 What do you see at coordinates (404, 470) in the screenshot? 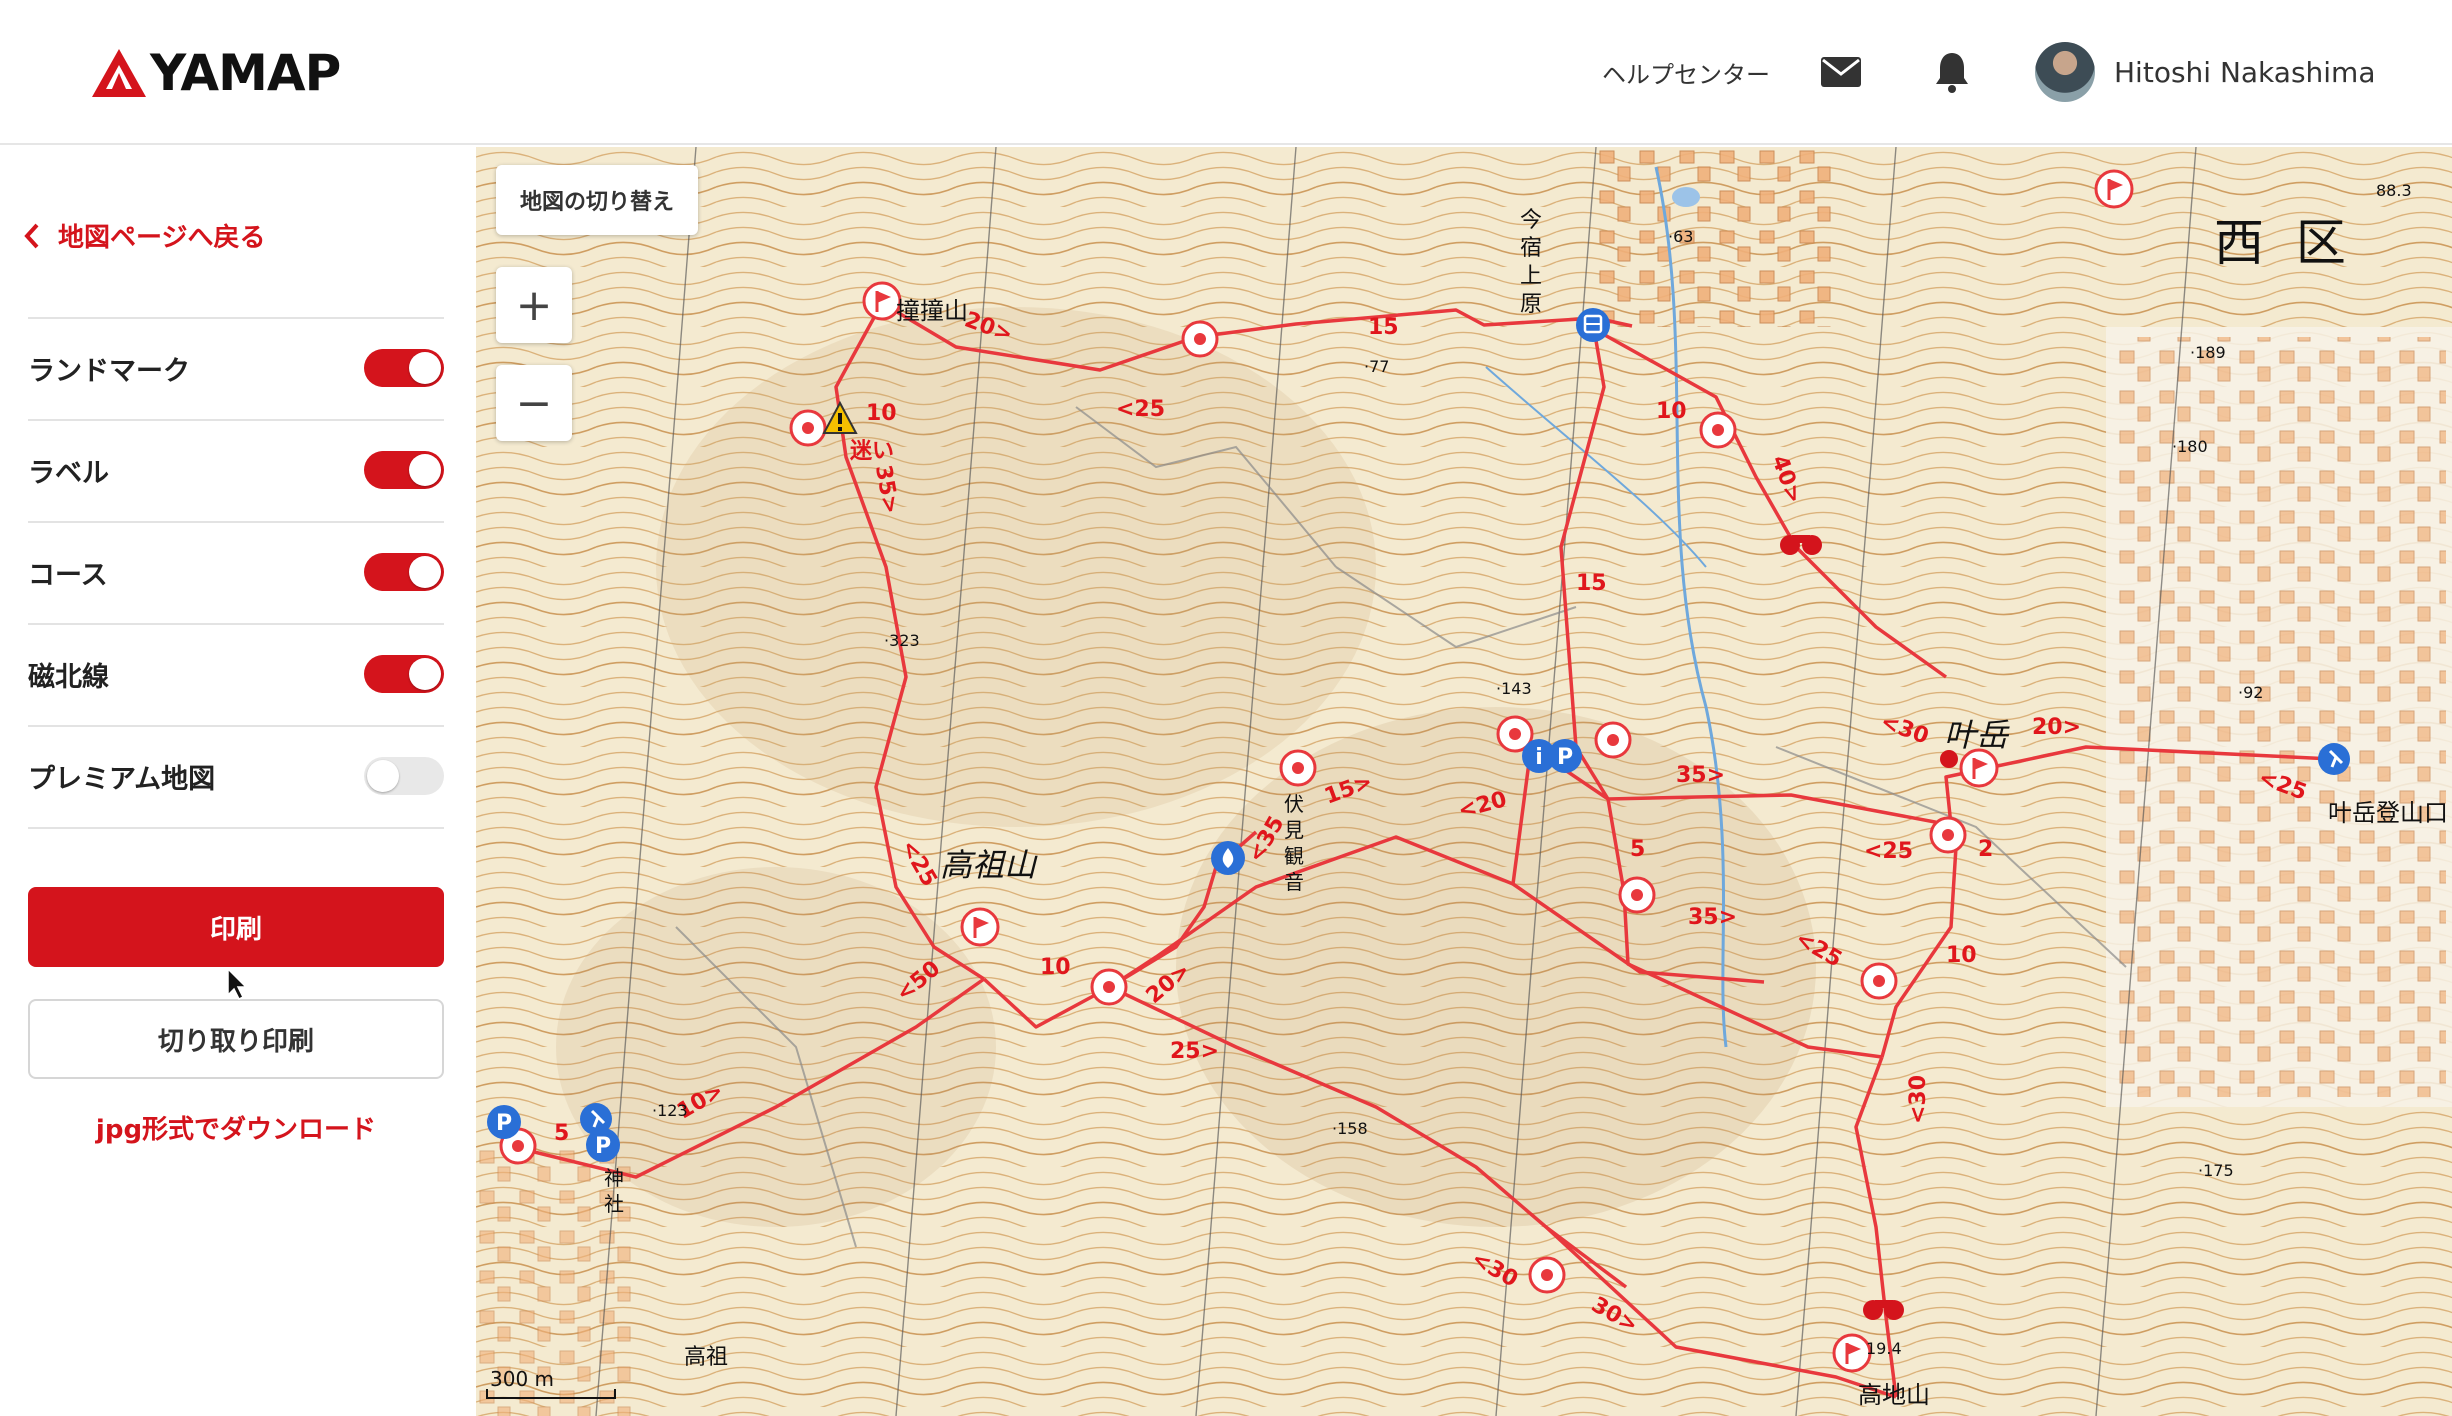
I see `label-toggle` at bounding box center [404, 470].